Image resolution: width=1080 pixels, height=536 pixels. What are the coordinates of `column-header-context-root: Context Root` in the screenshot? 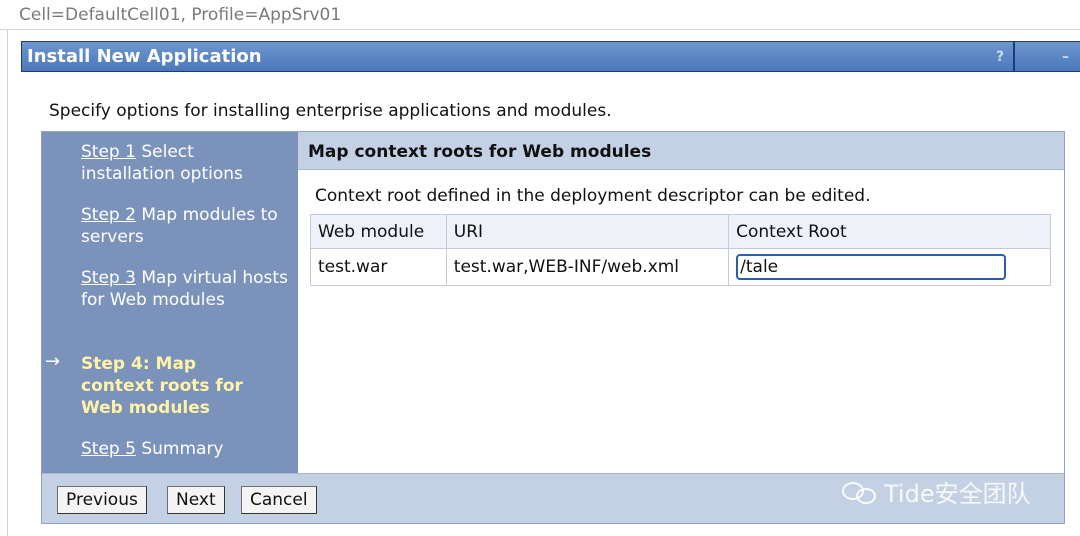 It's located at (889, 231).